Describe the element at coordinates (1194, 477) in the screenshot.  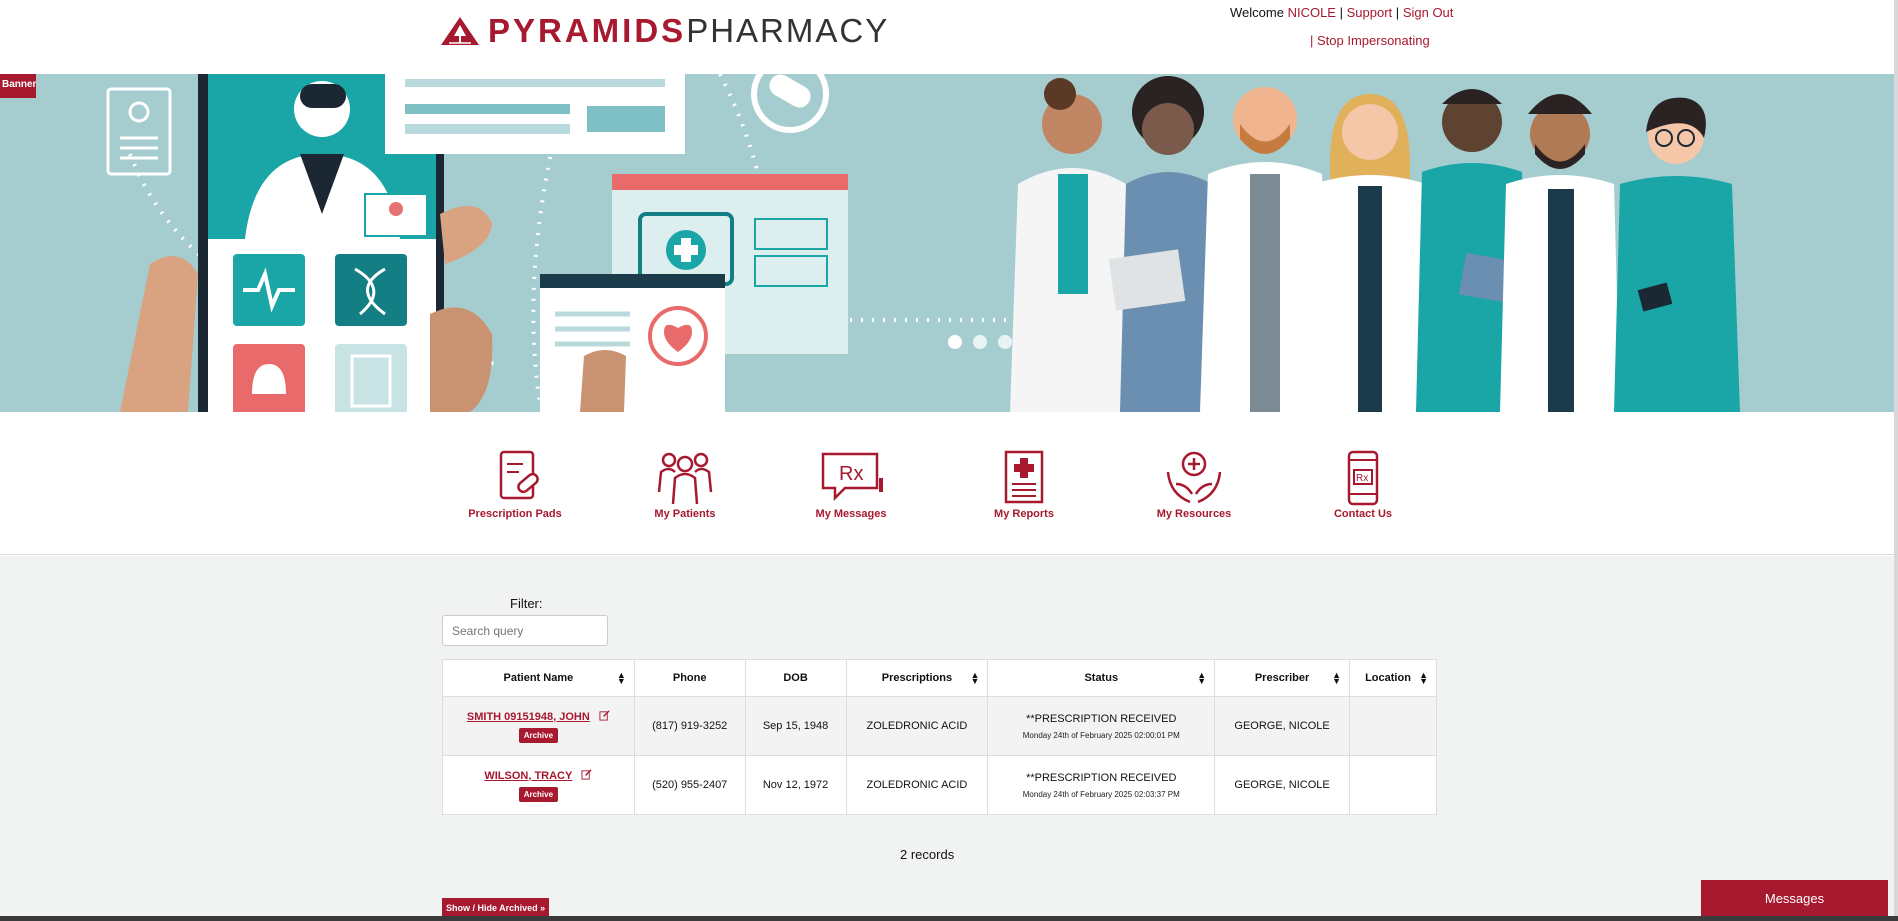
I see `resources-icon` at that location.